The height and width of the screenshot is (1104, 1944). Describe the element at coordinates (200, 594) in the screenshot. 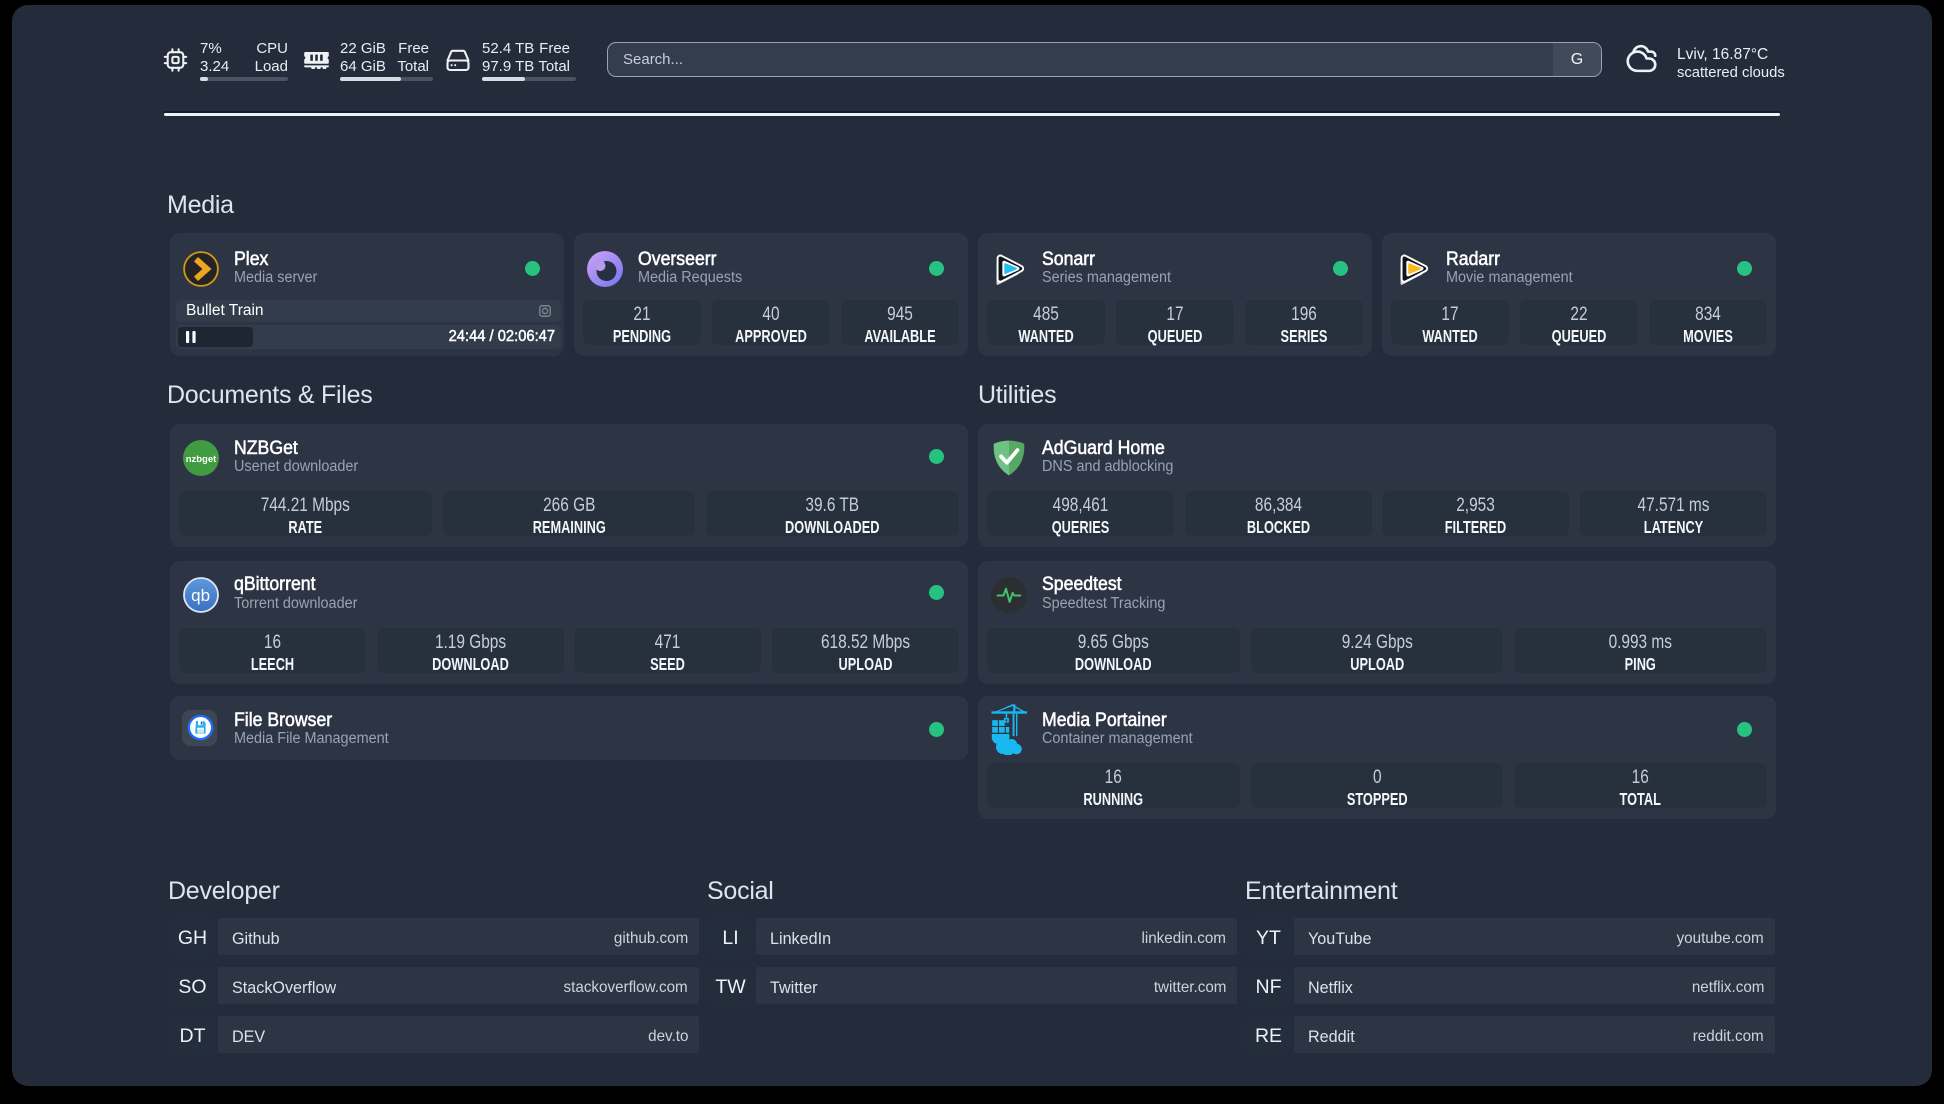

I see `svg-text: qb` at that location.